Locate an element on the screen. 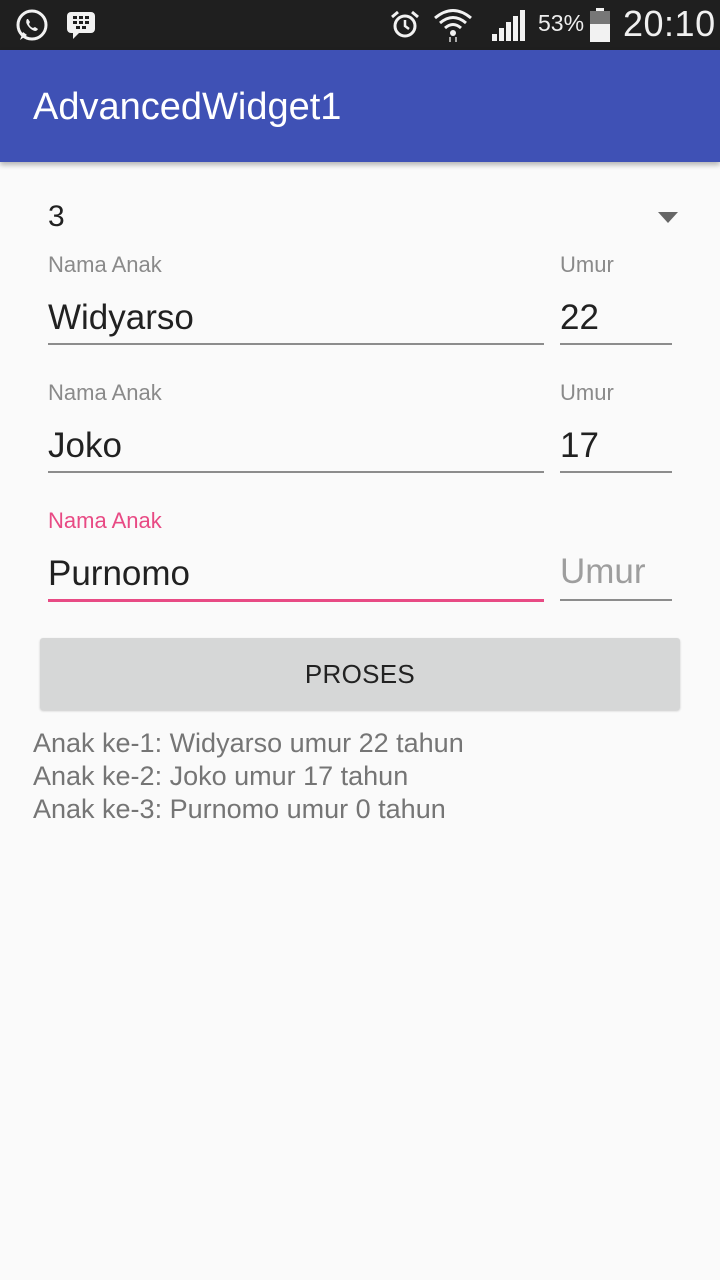 The height and width of the screenshot is (1280, 720). dropdown-arrow-icon is located at coordinates (668, 217).